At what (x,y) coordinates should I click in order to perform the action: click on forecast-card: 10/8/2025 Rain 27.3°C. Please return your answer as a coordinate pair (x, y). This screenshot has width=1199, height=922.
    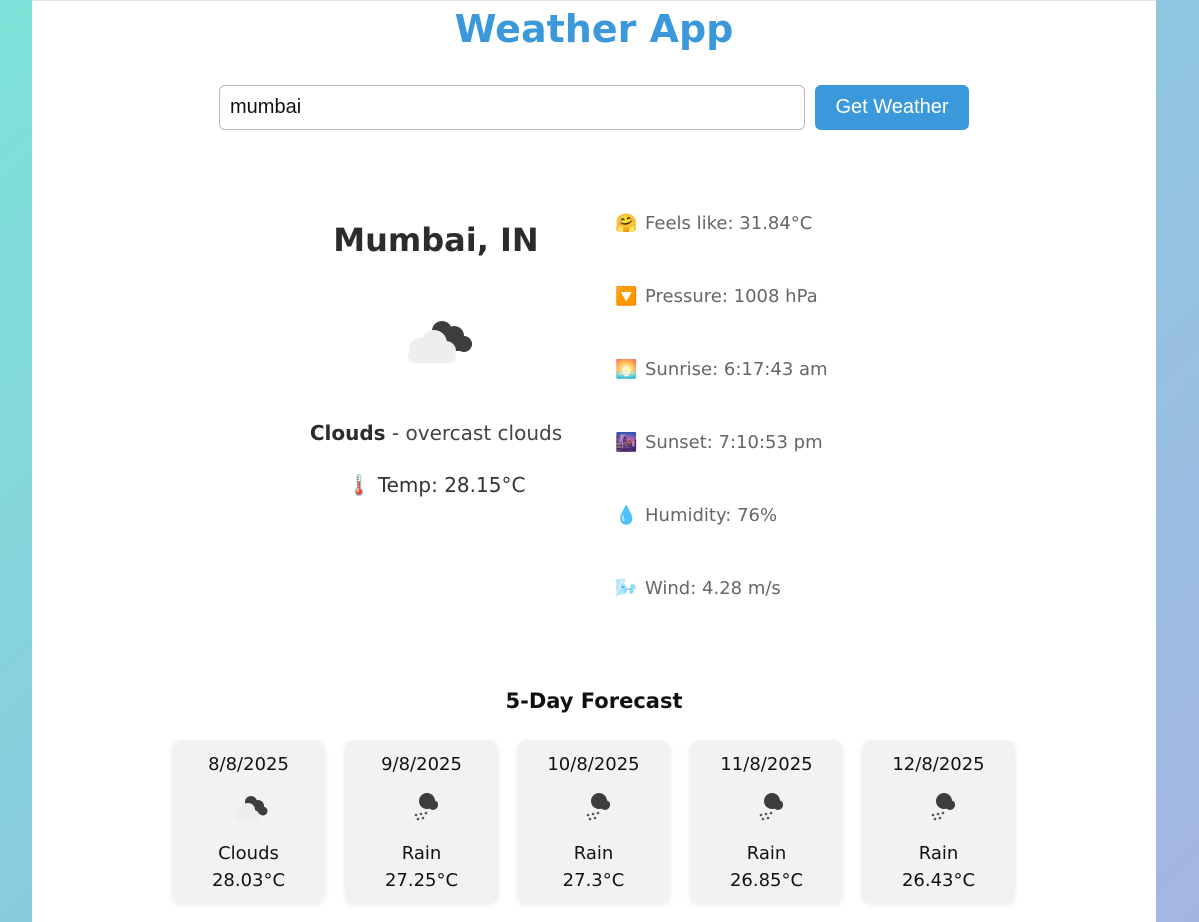
    Looking at the image, I should click on (593, 821).